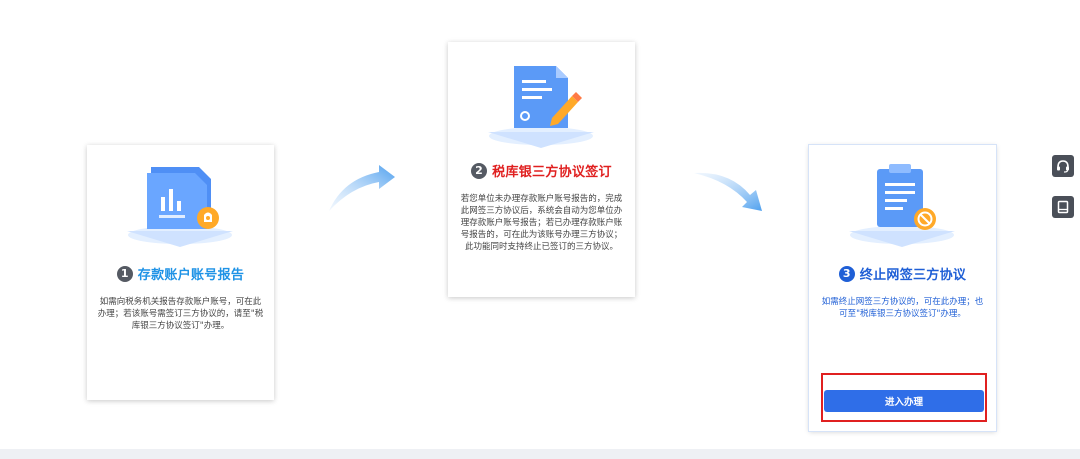 This screenshot has width=1080, height=459. What do you see at coordinates (913, 275) in the screenshot?
I see `step-title-text: 终止网签三方协议` at bounding box center [913, 275].